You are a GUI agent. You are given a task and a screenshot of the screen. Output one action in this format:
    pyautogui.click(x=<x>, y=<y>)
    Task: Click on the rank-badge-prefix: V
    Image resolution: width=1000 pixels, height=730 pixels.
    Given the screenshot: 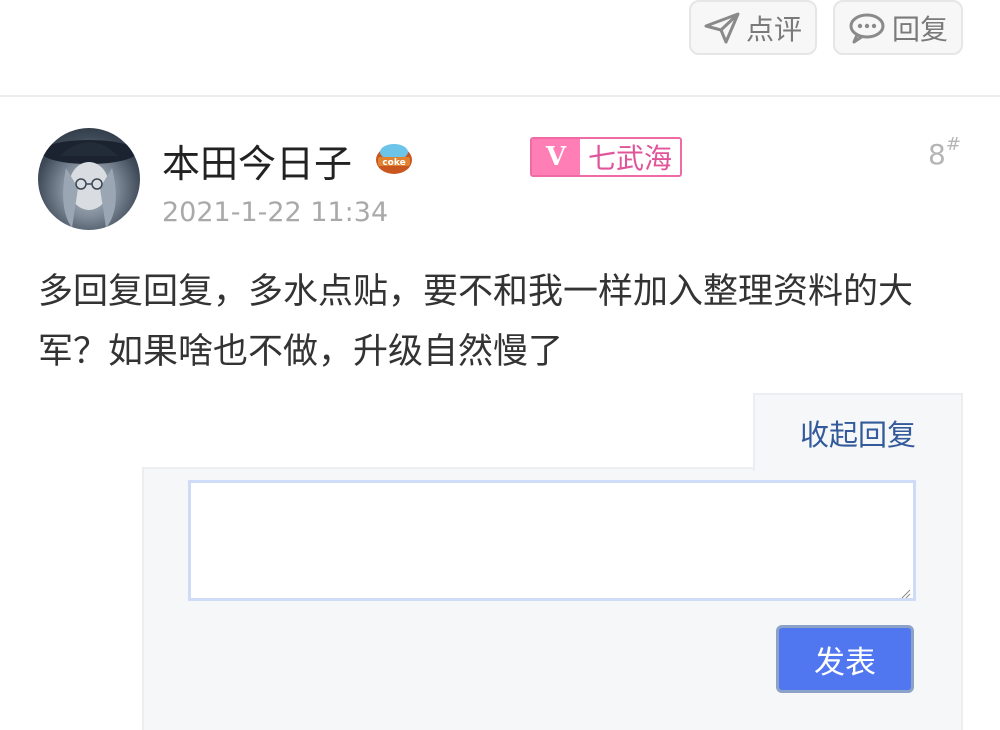 What is the action you would take?
    pyautogui.click(x=556, y=157)
    